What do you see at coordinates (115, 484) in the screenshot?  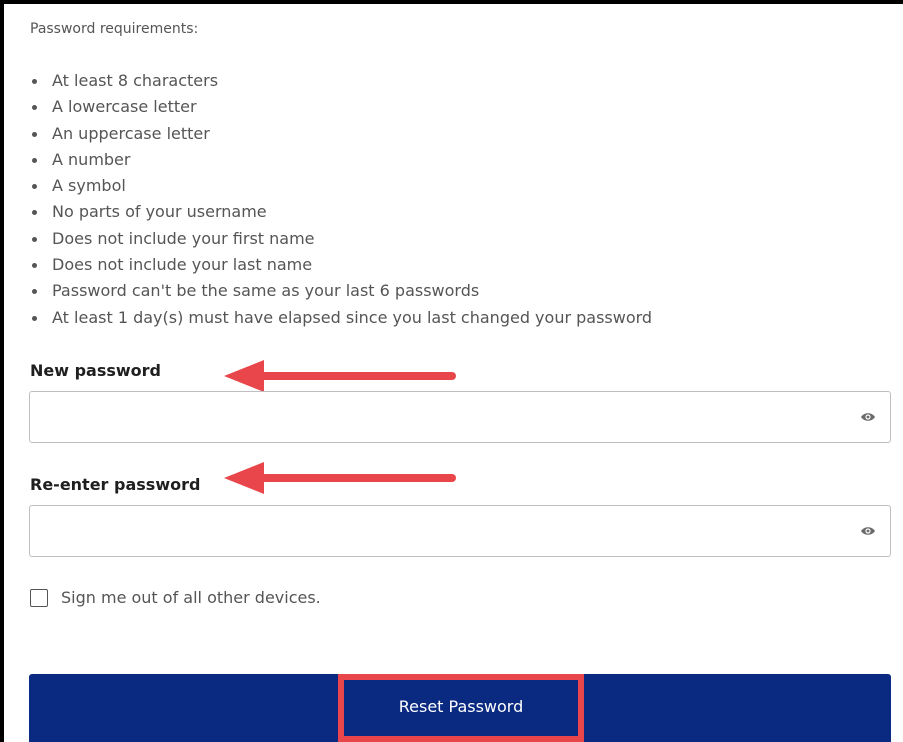 I see `reenter-password-label: Re-enter password` at bounding box center [115, 484].